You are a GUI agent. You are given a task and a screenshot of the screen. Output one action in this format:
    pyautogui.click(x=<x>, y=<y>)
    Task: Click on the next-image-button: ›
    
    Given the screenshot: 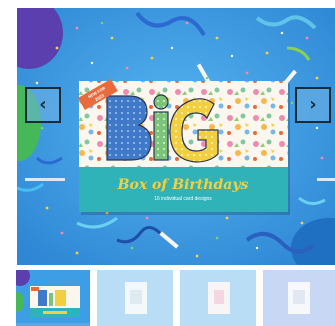 What is the action you would take?
    pyautogui.click(x=313, y=105)
    